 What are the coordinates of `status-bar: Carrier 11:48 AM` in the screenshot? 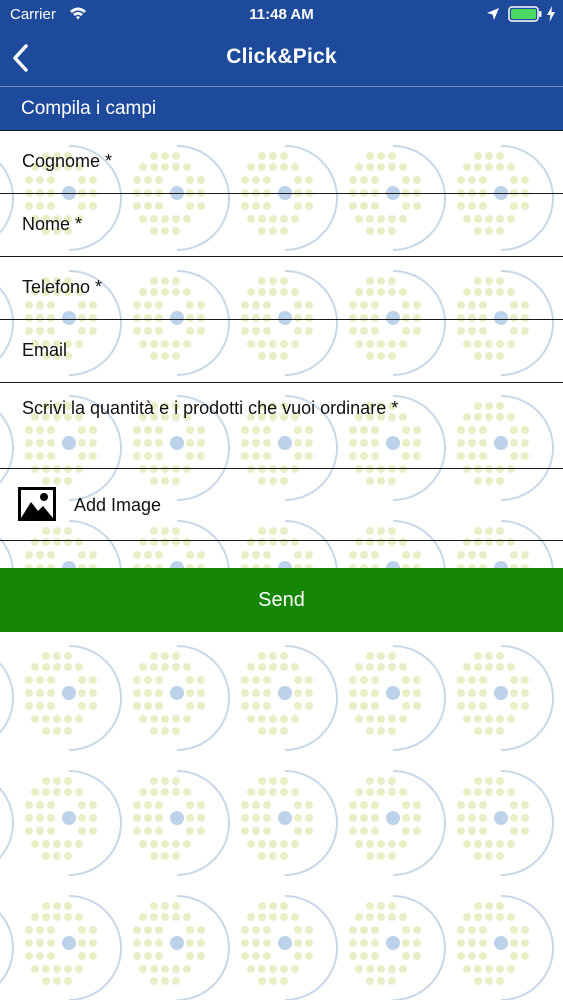 It's located at (281, 15).